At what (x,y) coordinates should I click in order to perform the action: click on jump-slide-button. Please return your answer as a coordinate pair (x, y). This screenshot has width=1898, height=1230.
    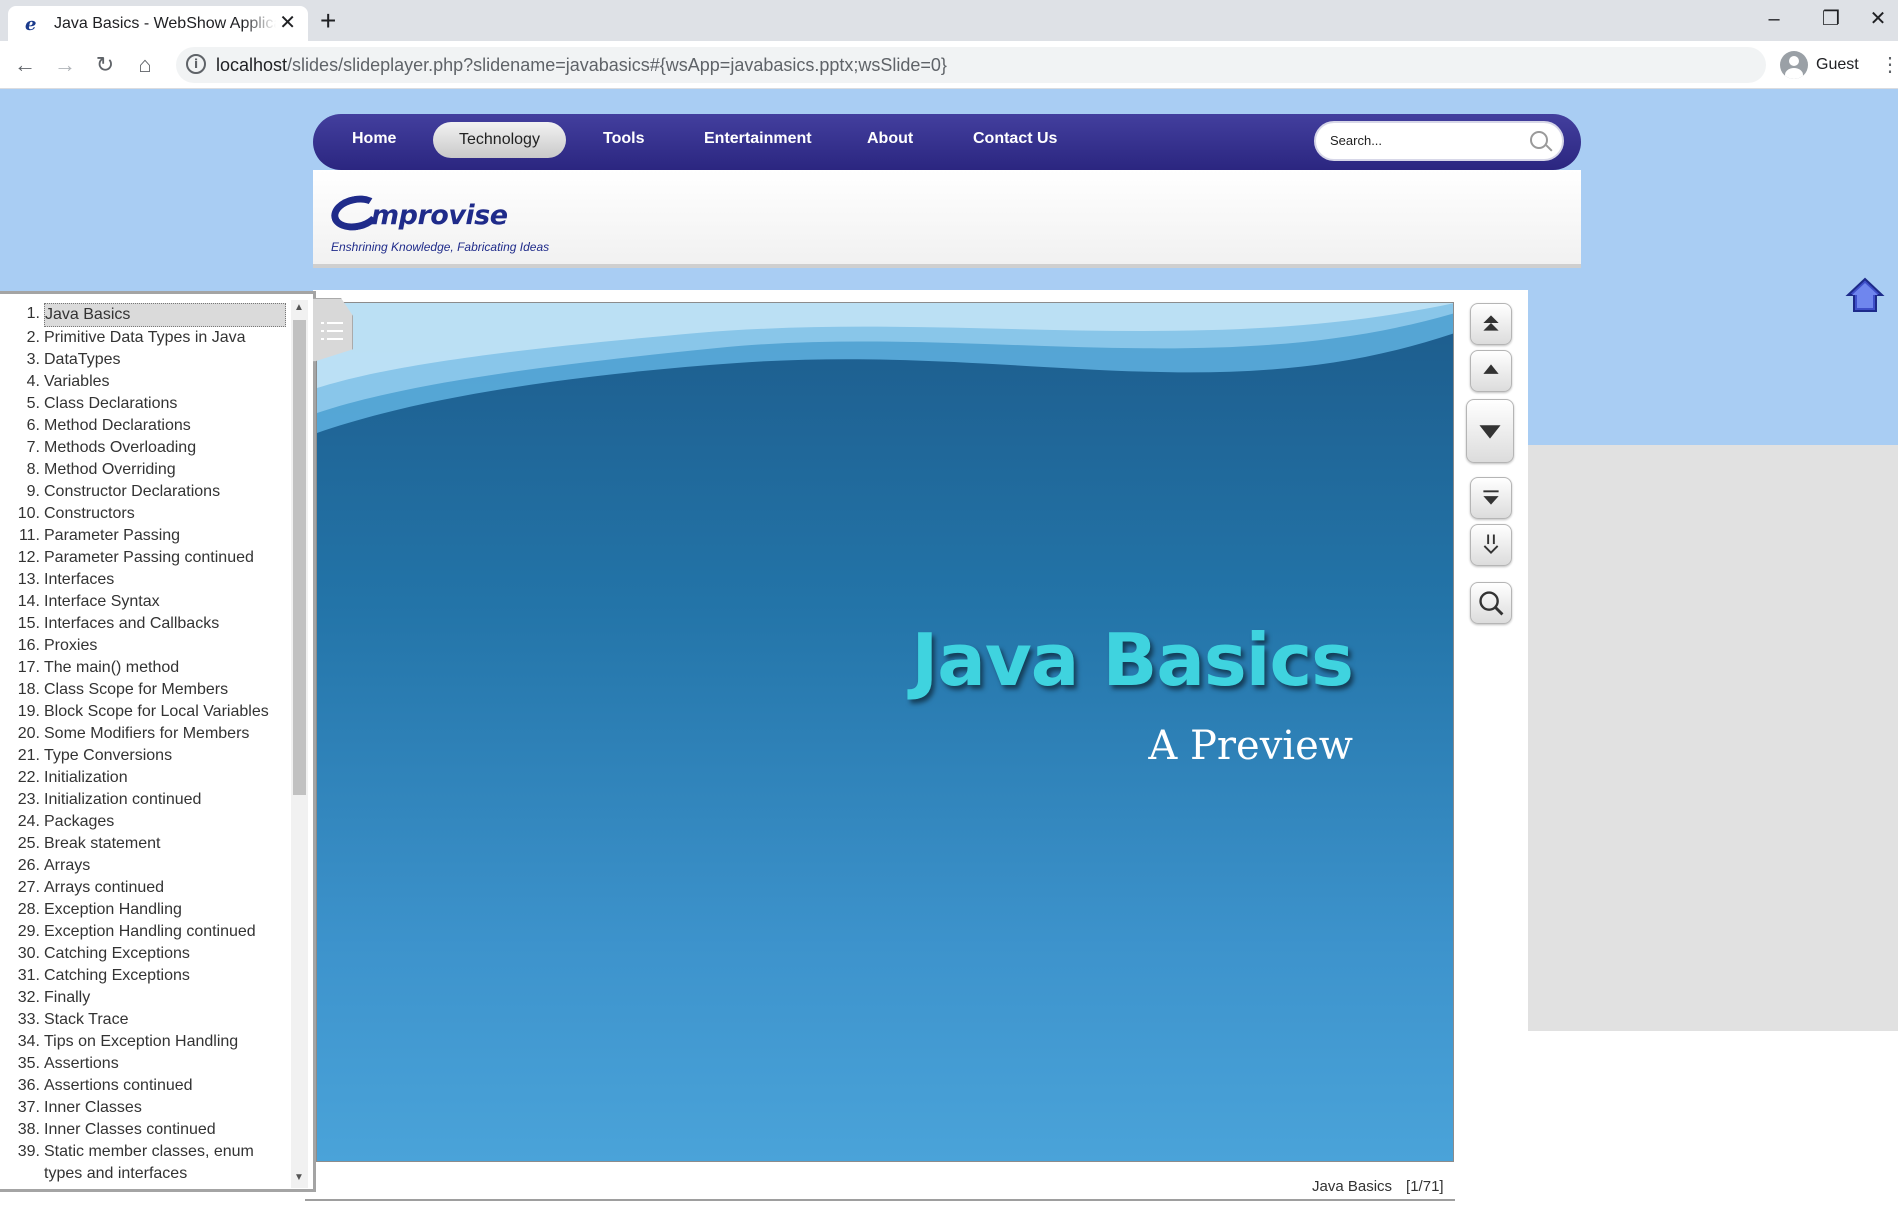
    Looking at the image, I should click on (1491, 545).